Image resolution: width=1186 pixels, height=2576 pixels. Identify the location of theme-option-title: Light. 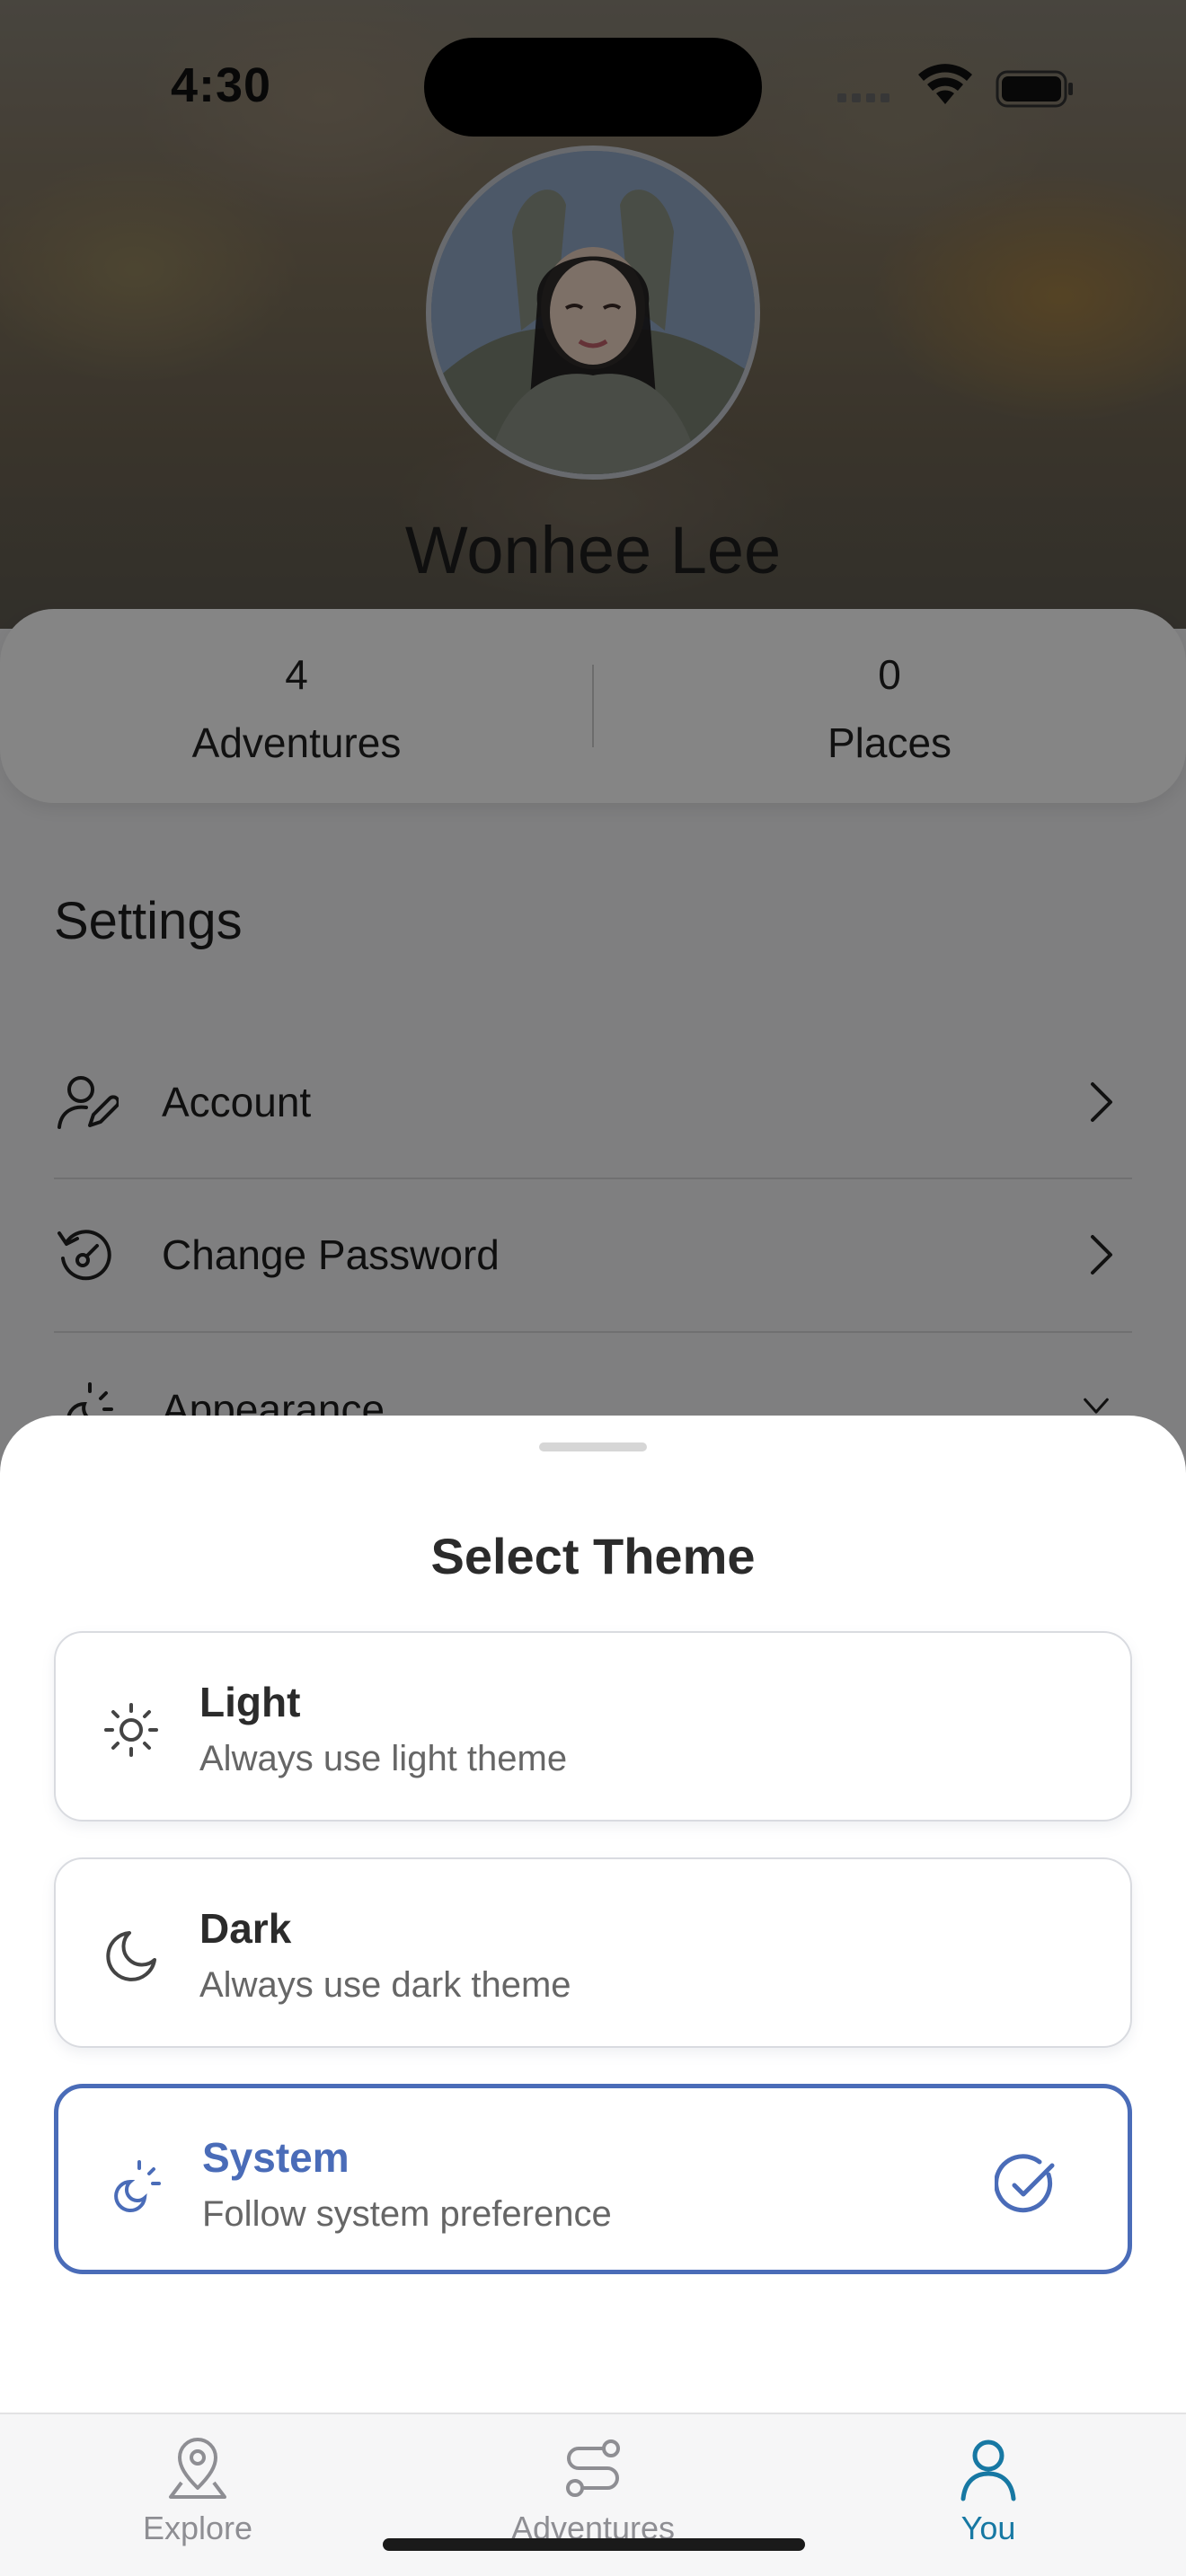
(250, 1702).